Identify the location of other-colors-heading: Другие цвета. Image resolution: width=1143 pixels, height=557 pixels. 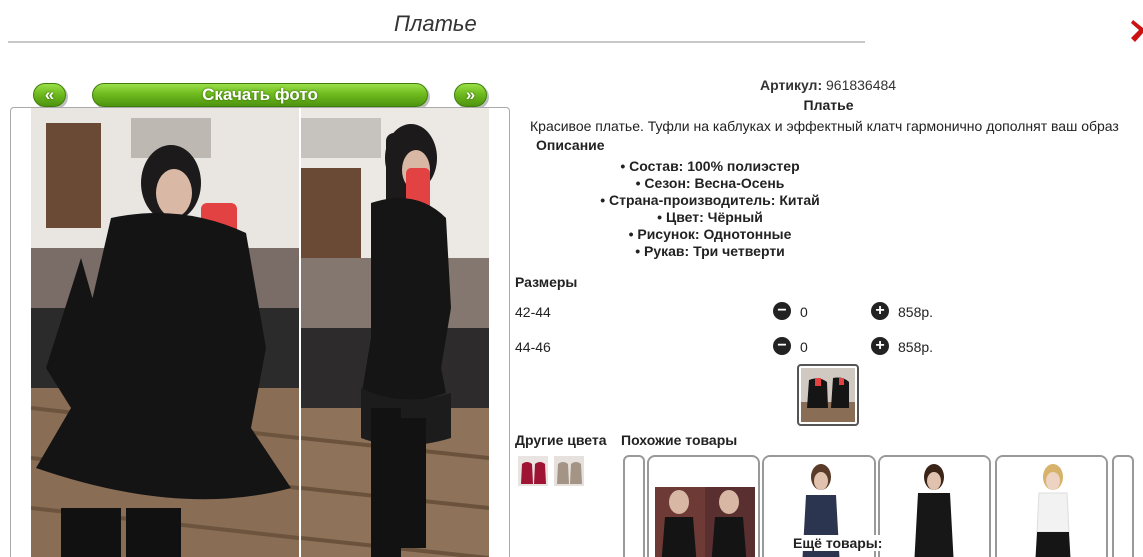
(561, 440).